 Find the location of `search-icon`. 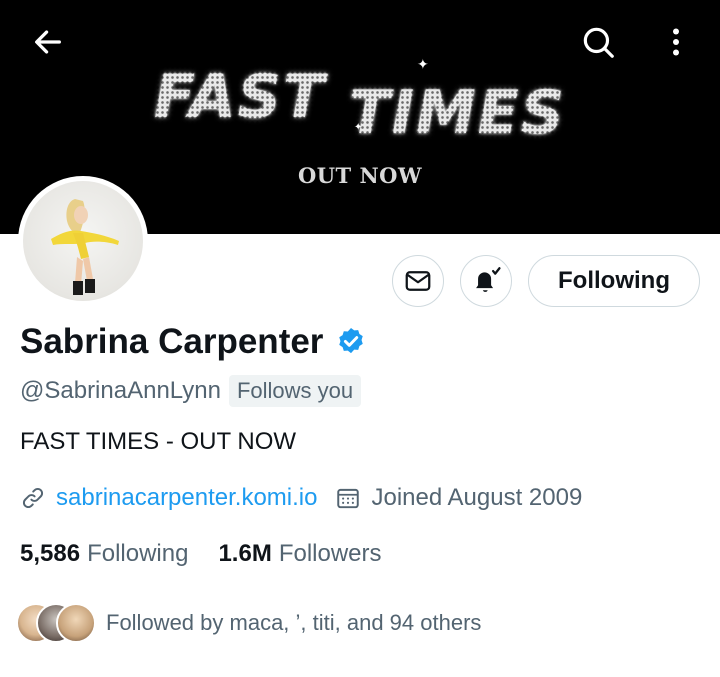

search-icon is located at coordinates (598, 42).